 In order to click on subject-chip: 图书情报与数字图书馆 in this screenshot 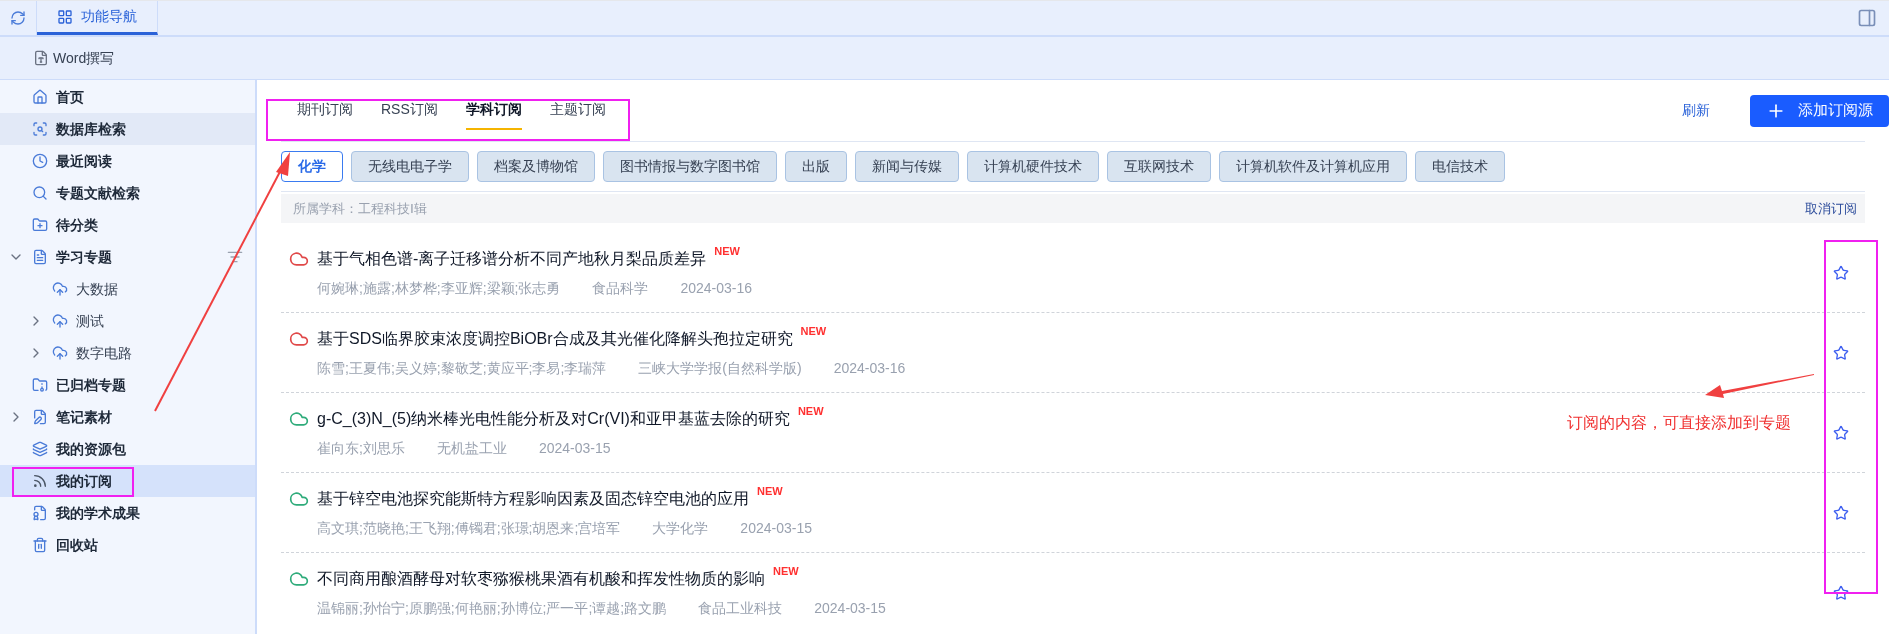, I will do `click(690, 166)`.